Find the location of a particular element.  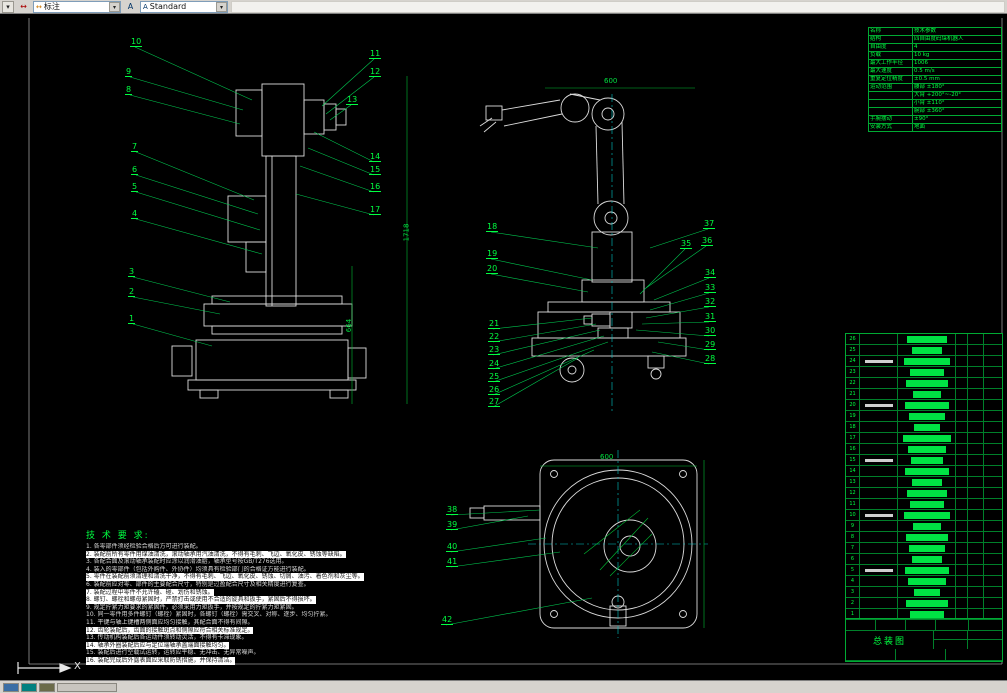

bom-row: 19 is located at coordinates (924, 416).